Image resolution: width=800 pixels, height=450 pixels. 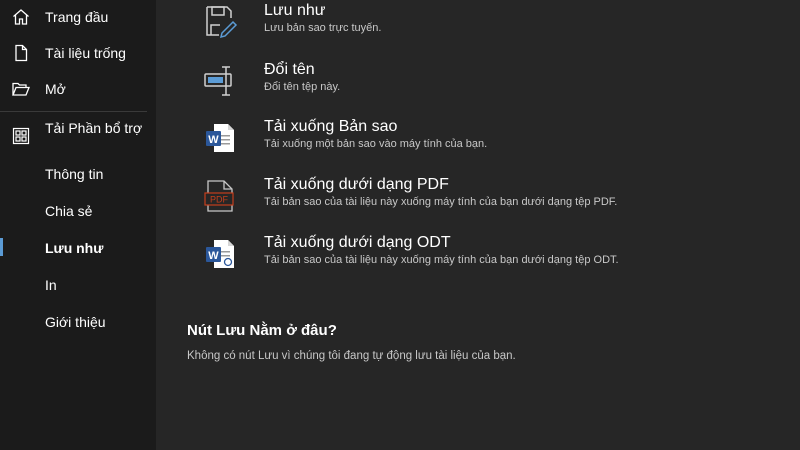 I want to click on sidebar-item-addins: Tải Phần bổ trợ, so click(x=78, y=136).